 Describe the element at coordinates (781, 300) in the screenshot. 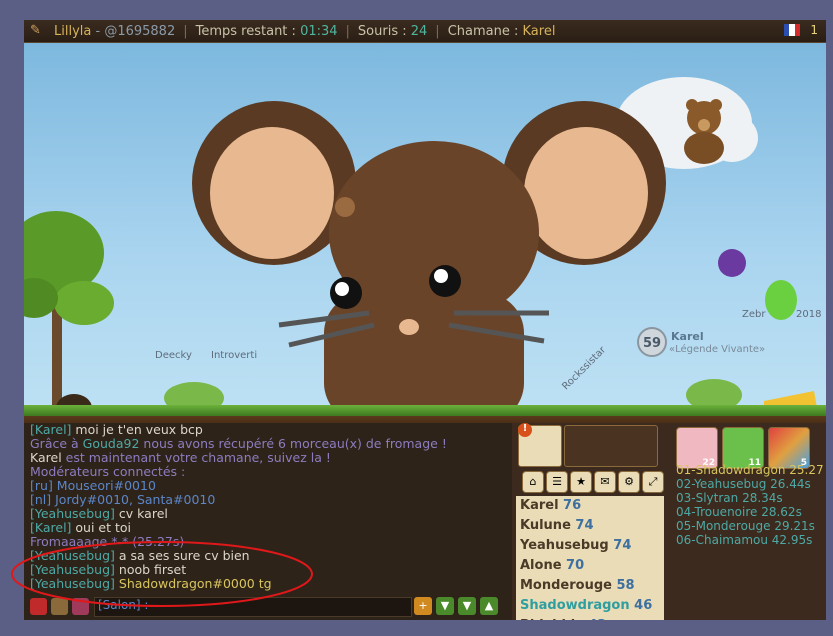

I see `balloon` at that location.